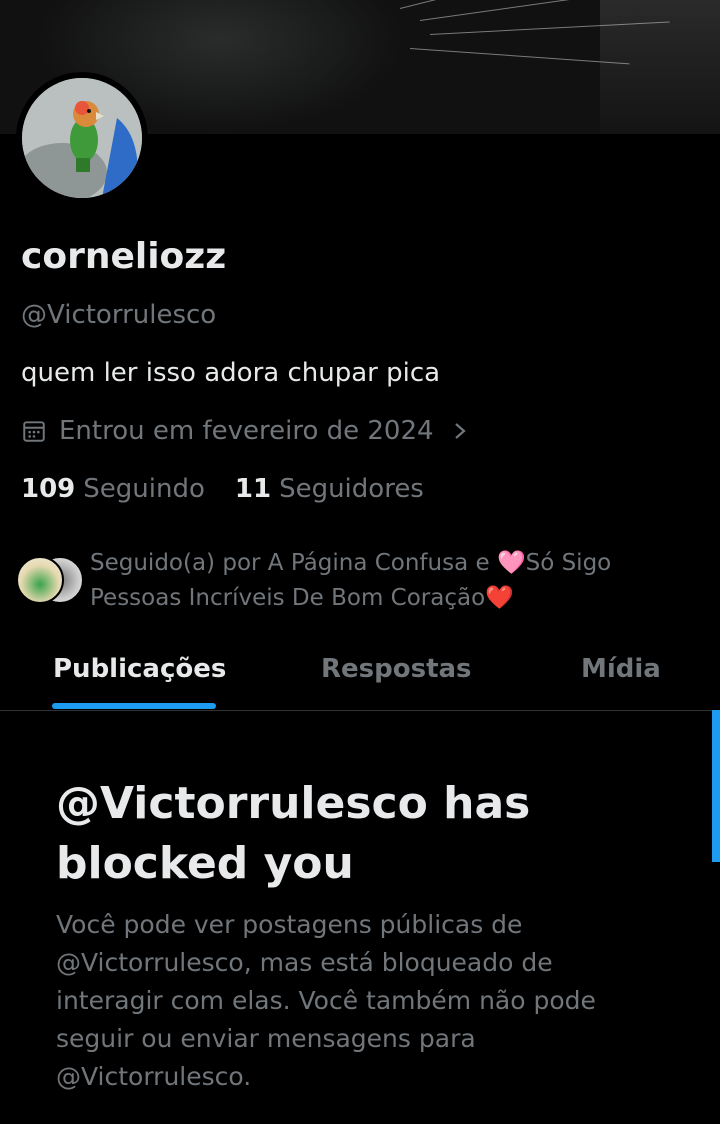 Image resolution: width=720 pixels, height=1124 pixels. I want to click on follower-avatar, so click(40, 580).